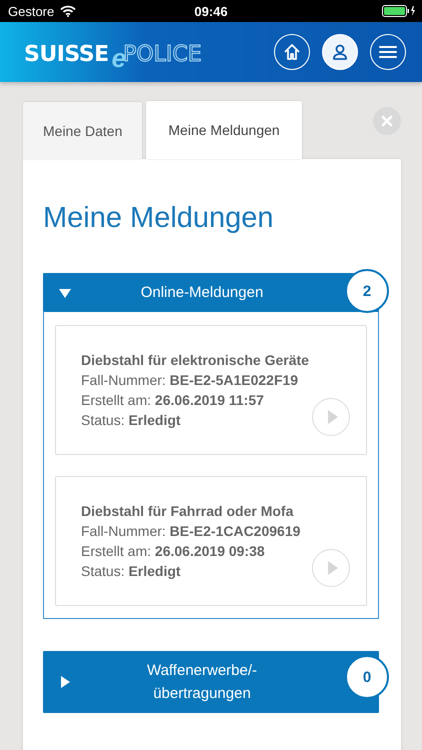 Image resolution: width=422 pixels, height=750 pixels. I want to click on report-card: Diebstahl für Fahrrad oder Mofa Fall-Nummer: BE-E2-1CAC209619 Erstellt am: 26.06.2019 09:38 Status: Erledigt, so click(211, 541).